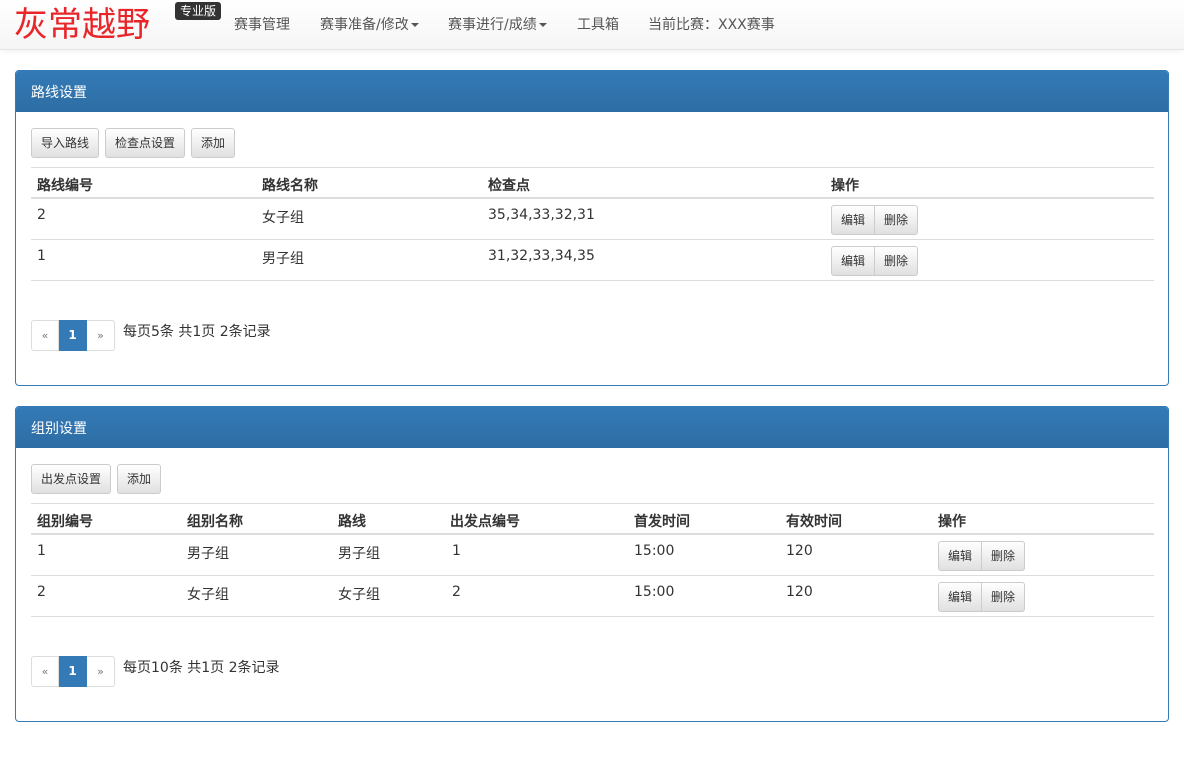 The height and width of the screenshot is (762, 1184). Describe the element at coordinates (592, 183) in the screenshot. I see `table-header: 路线编号 路线名称 检查点 操作` at that location.